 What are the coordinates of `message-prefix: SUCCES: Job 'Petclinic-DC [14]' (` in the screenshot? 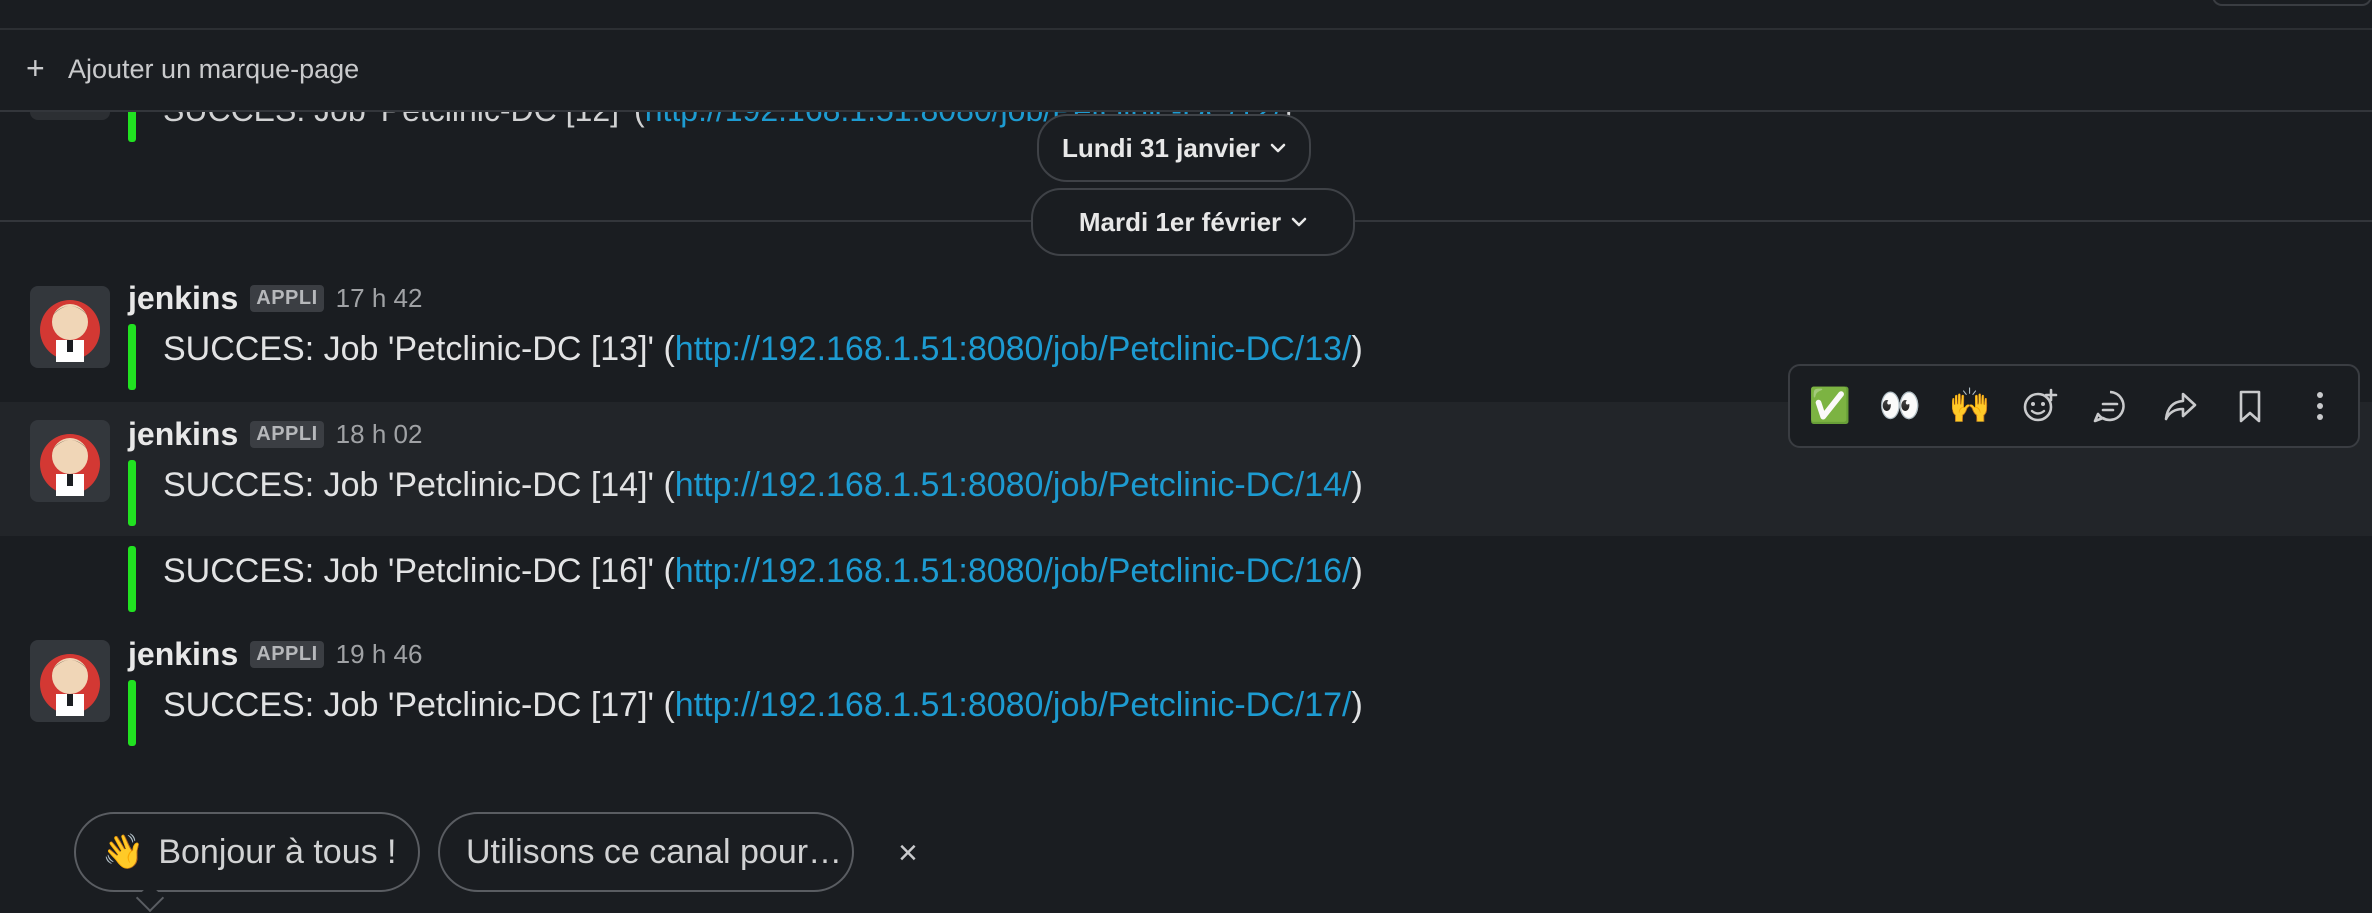 It's located at (419, 485).